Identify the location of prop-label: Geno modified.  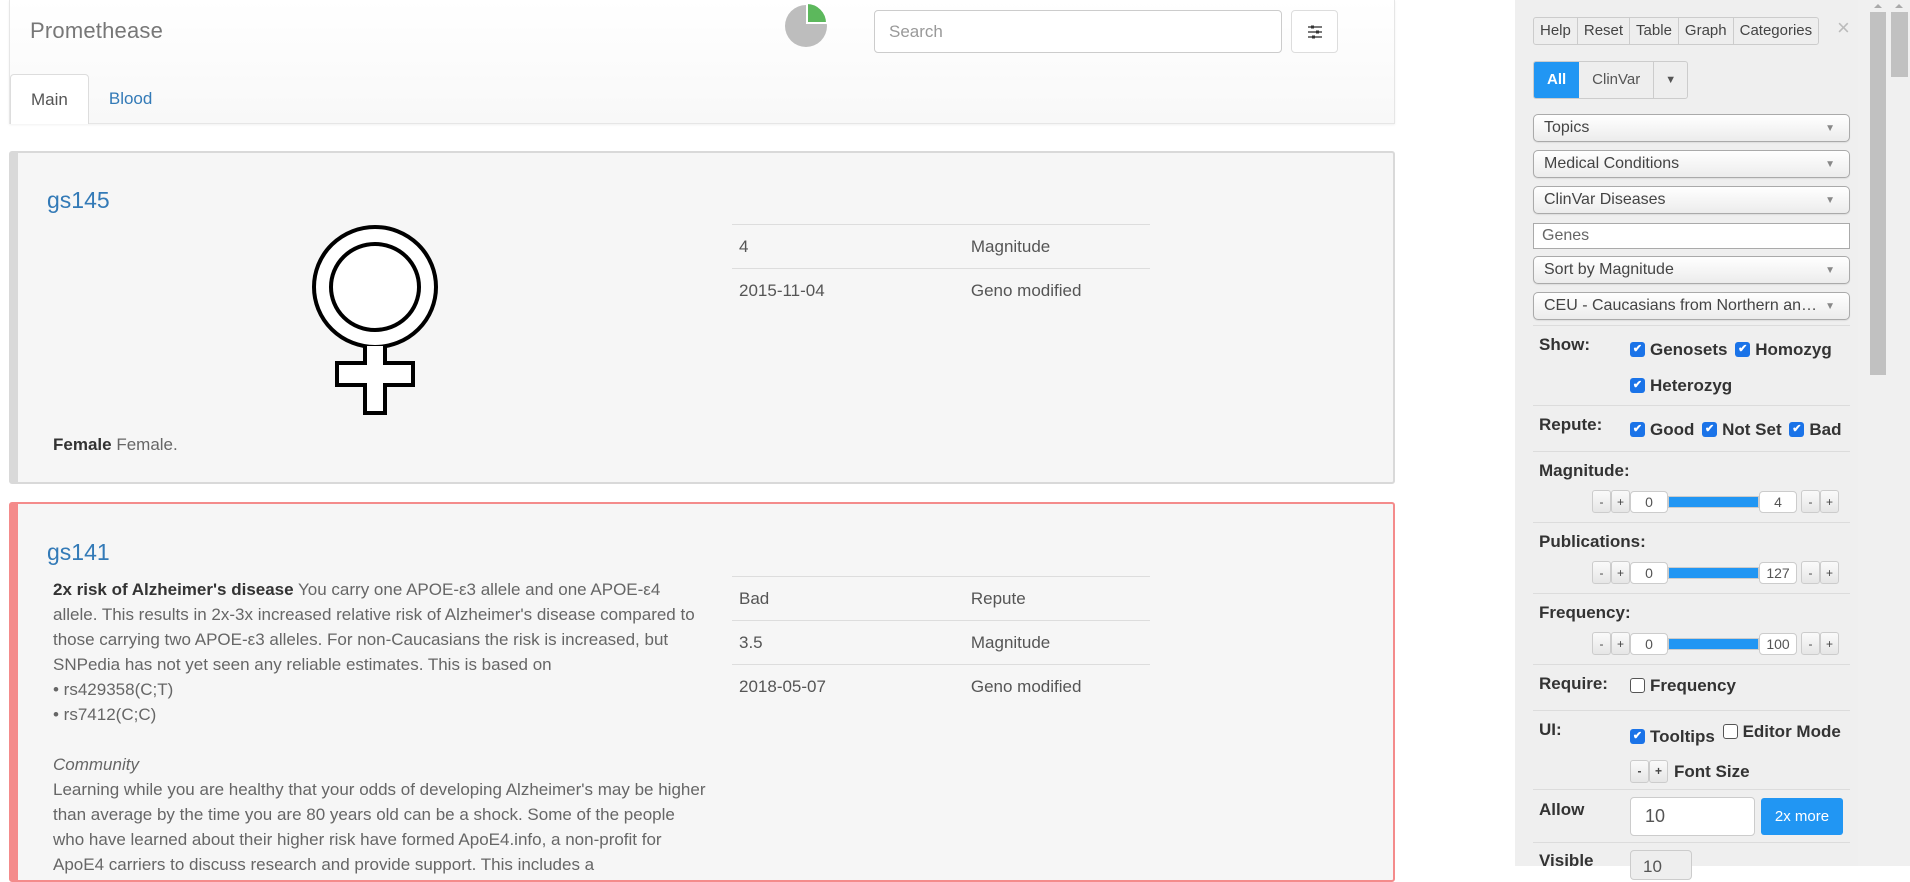
(1056, 686).